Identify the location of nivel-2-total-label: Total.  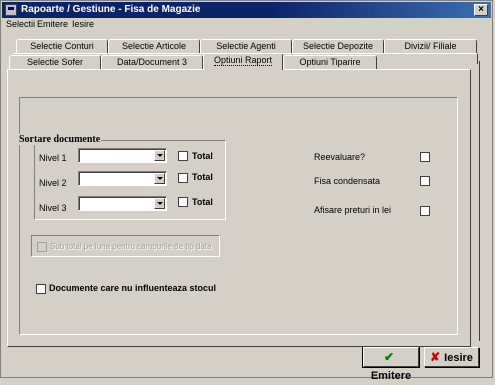
(202, 177).